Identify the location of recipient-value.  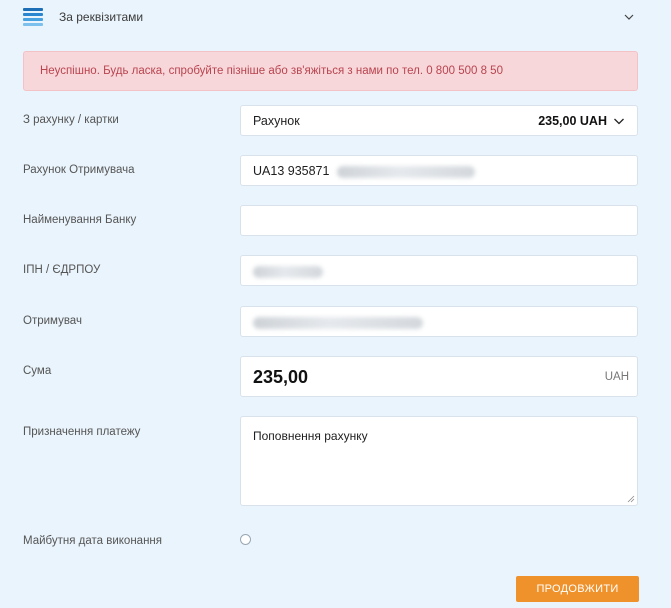
(338, 322).